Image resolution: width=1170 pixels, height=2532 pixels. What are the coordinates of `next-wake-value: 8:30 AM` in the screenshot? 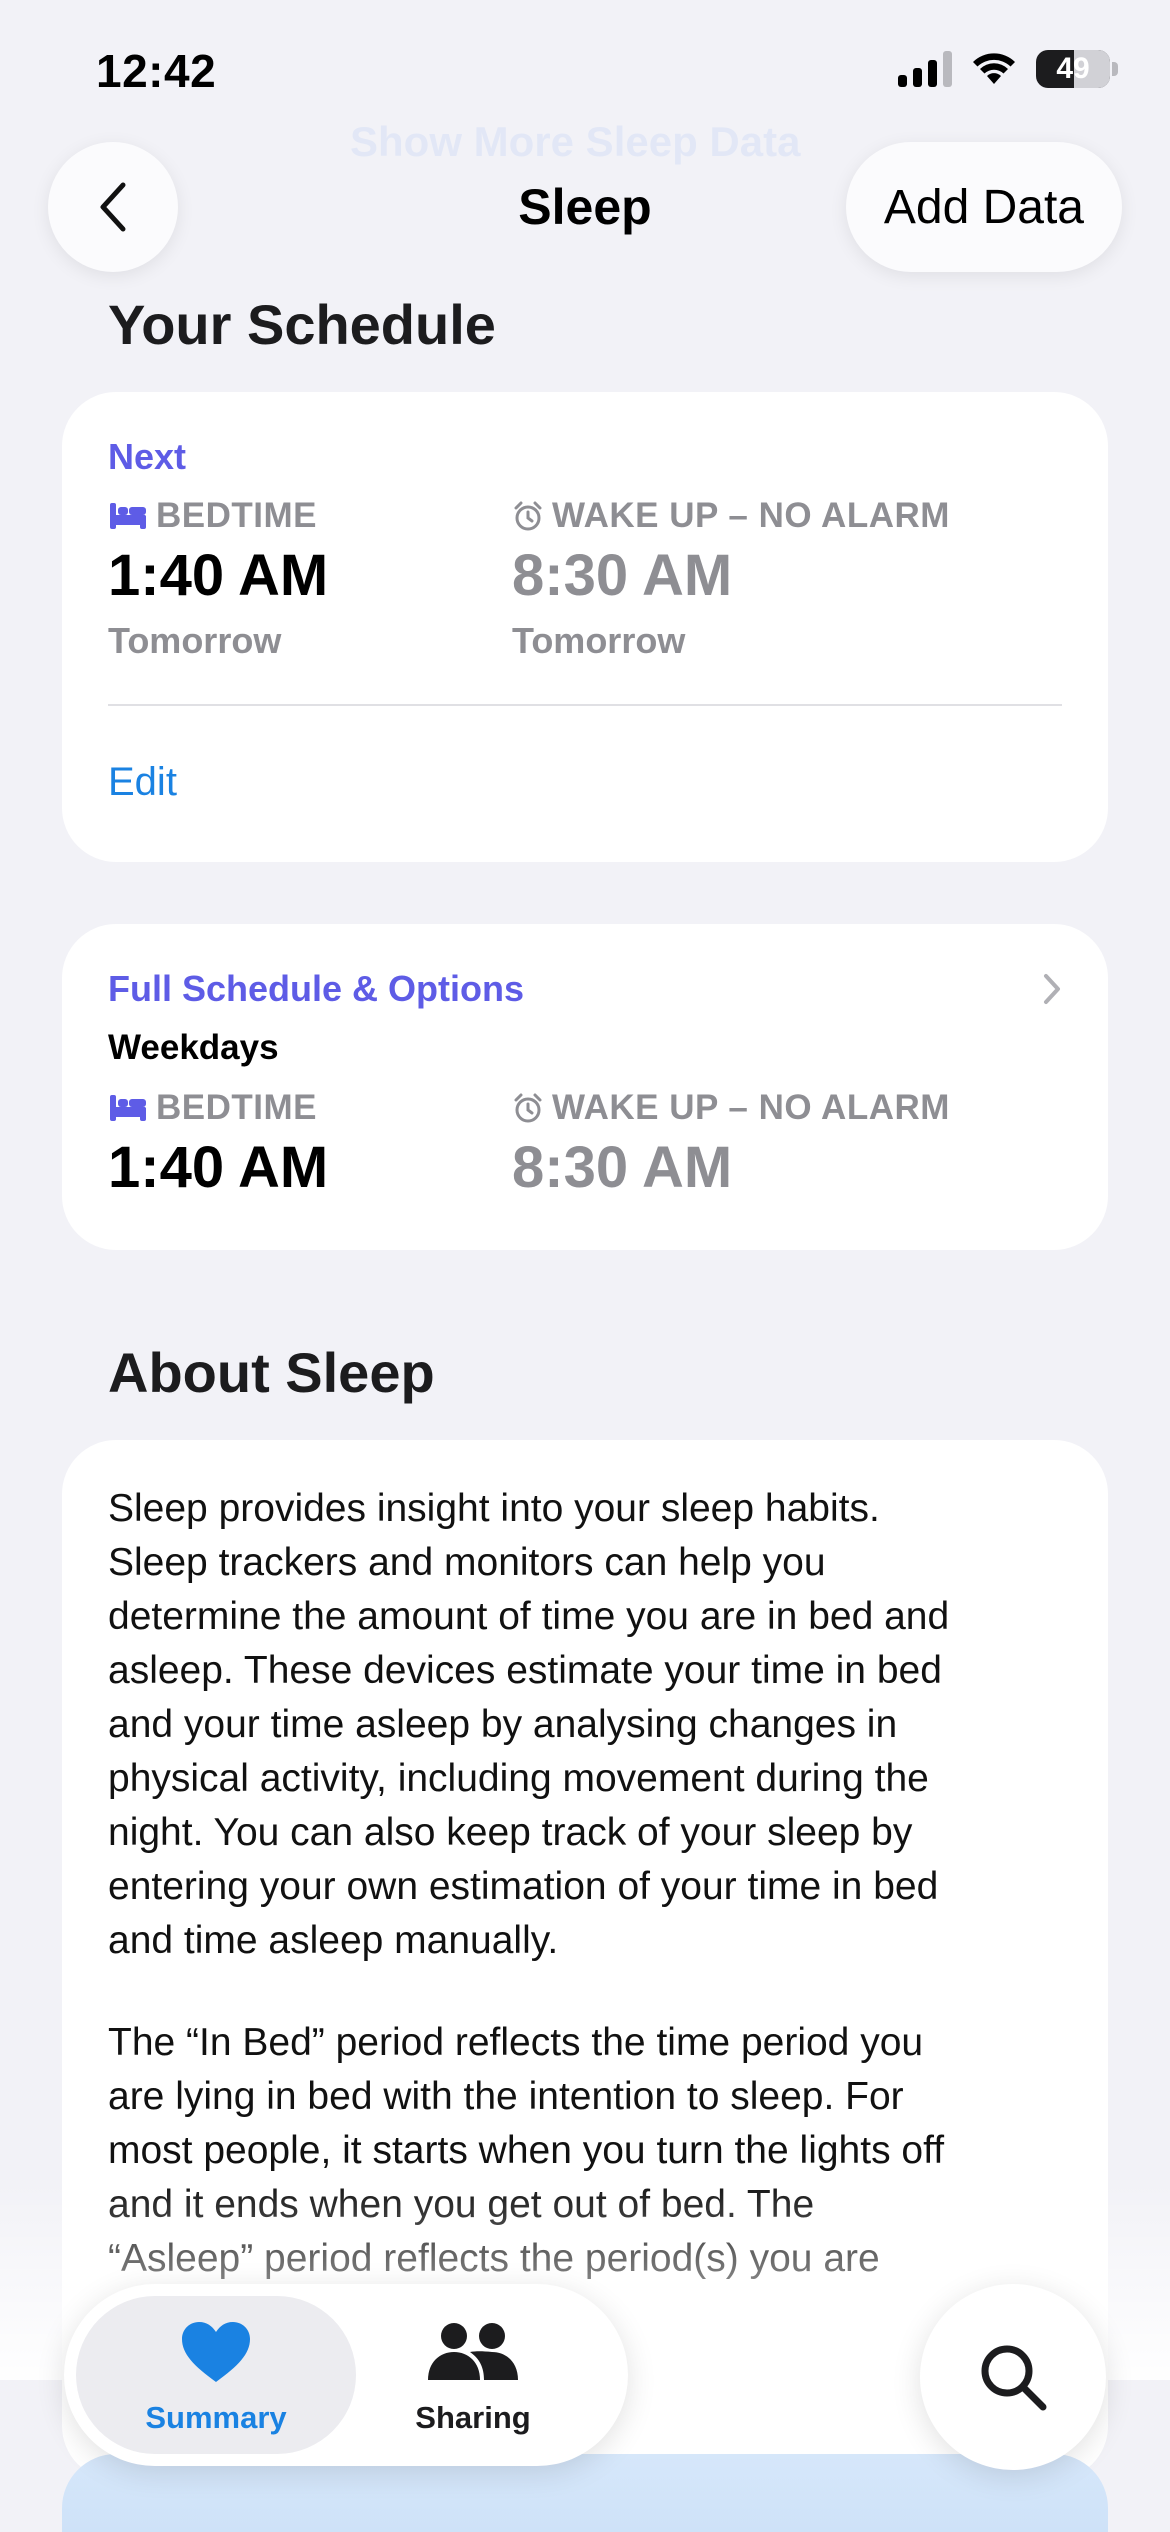 It's located at (622, 575).